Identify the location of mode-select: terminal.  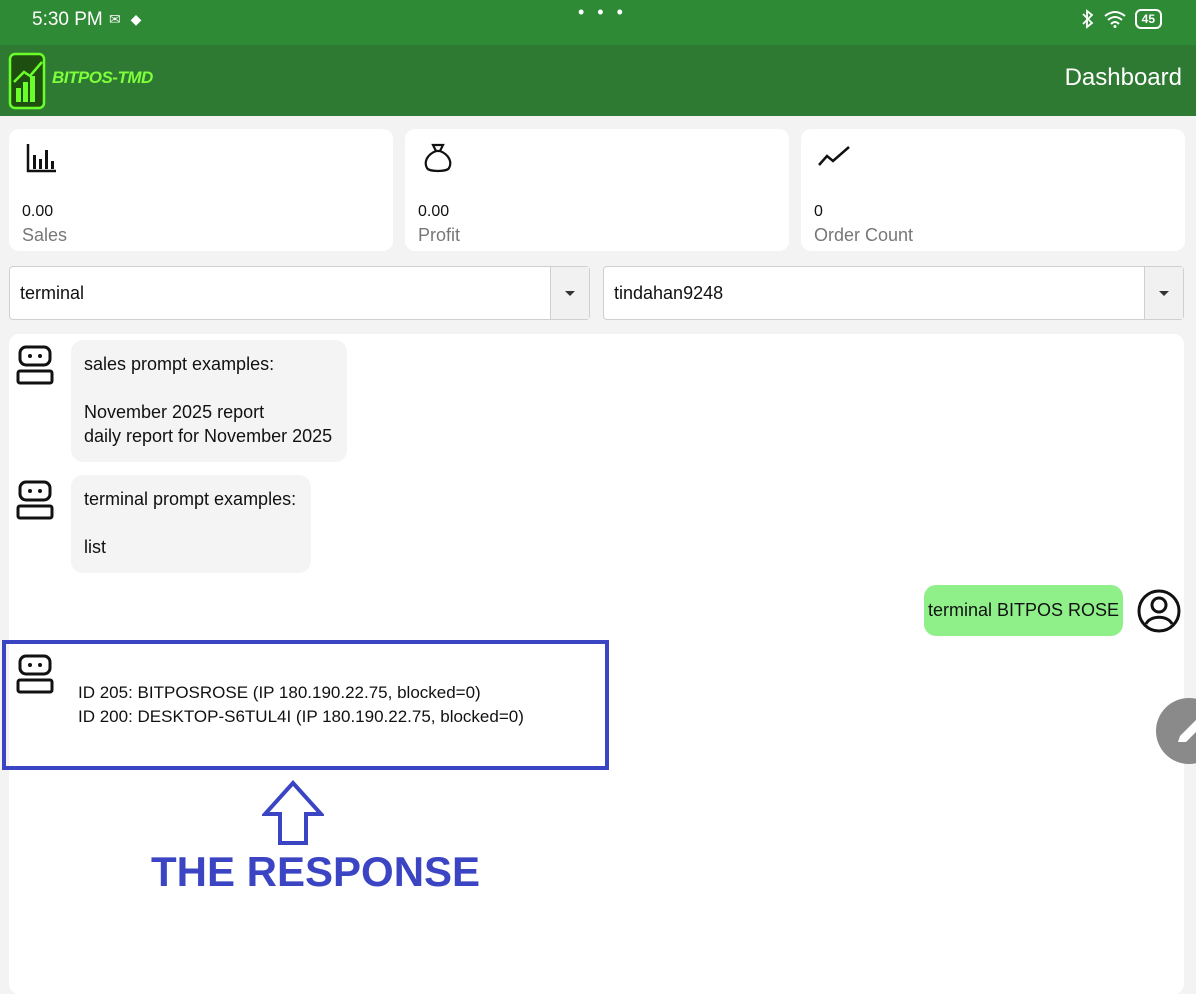
(299, 293).